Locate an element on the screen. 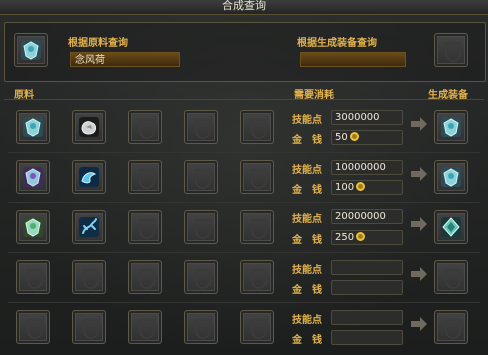 This screenshot has width=488, height=355. material-search-input: 念风荷 is located at coordinates (125, 59).